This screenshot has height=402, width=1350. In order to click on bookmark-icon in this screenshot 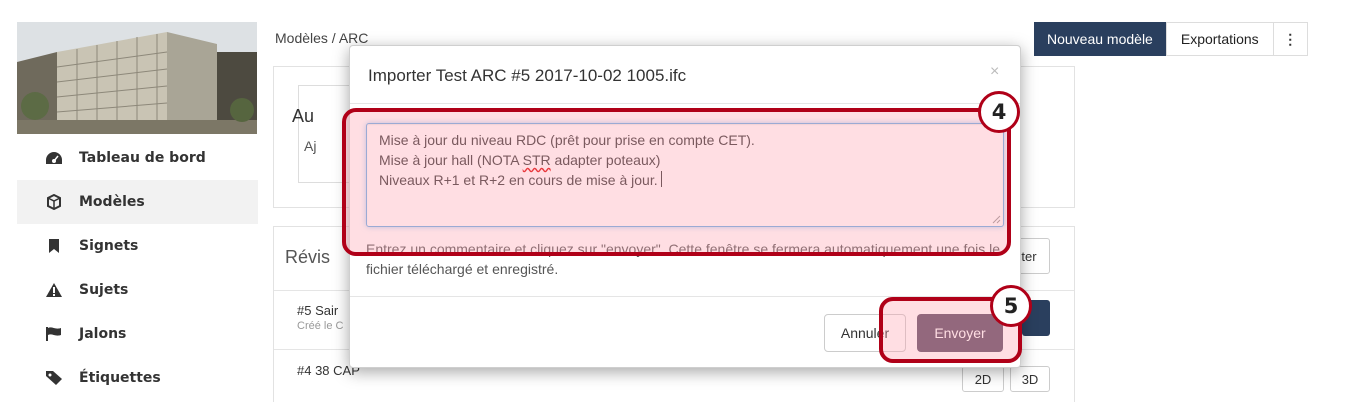, I will do `click(54, 246)`.